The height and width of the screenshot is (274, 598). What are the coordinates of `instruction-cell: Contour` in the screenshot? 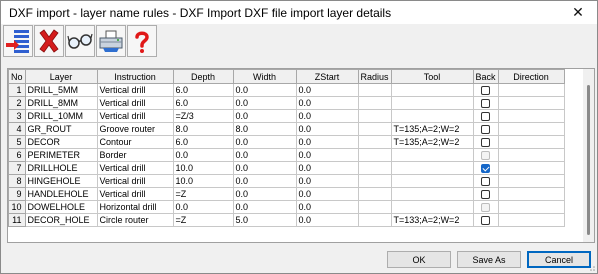 It's located at (135, 142).